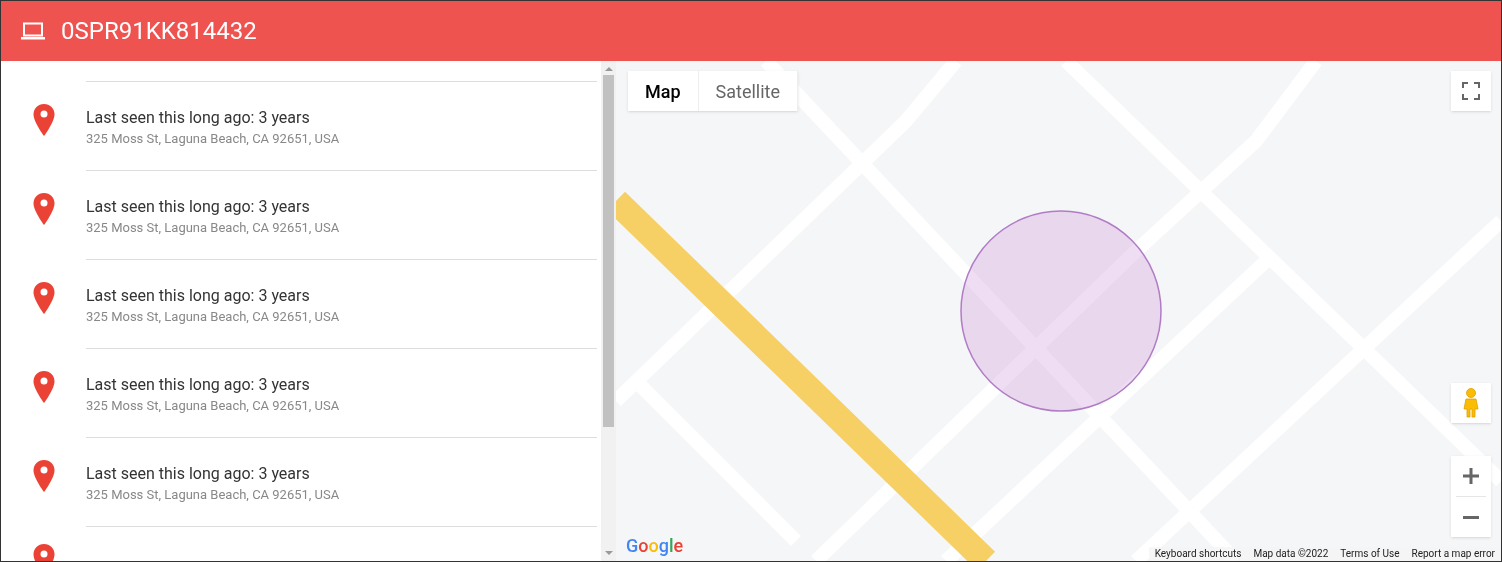  What do you see at coordinates (1370, 554) in the screenshot?
I see `map-footer-link: Terms of Use` at bounding box center [1370, 554].